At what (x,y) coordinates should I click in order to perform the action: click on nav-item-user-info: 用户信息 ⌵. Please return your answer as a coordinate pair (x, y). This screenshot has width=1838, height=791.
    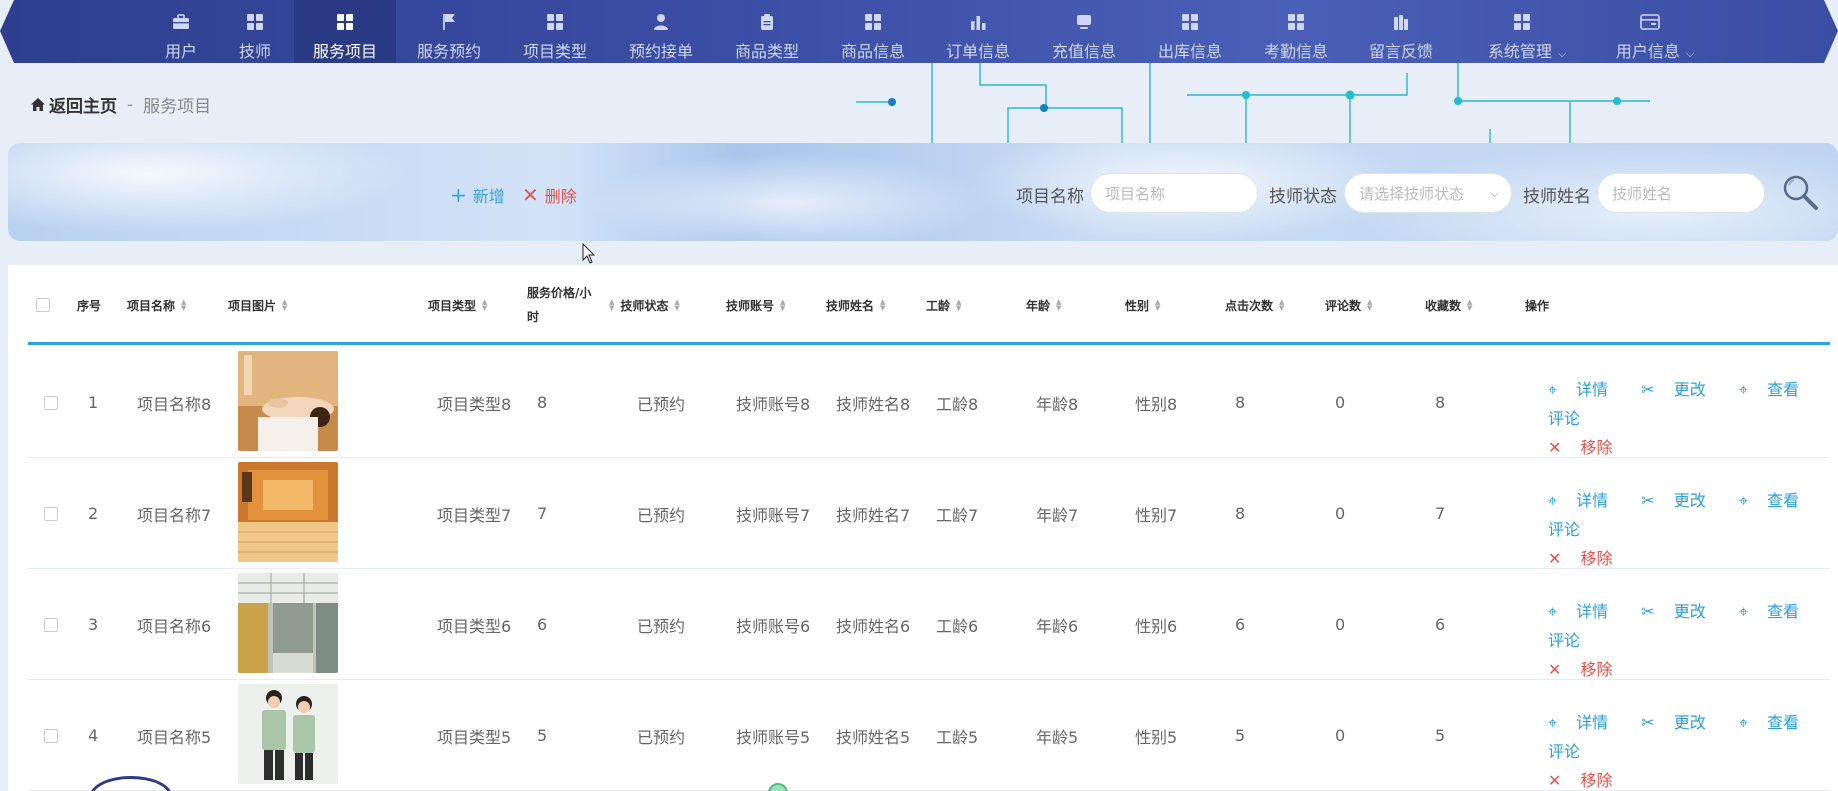
    Looking at the image, I should click on (1655, 31).